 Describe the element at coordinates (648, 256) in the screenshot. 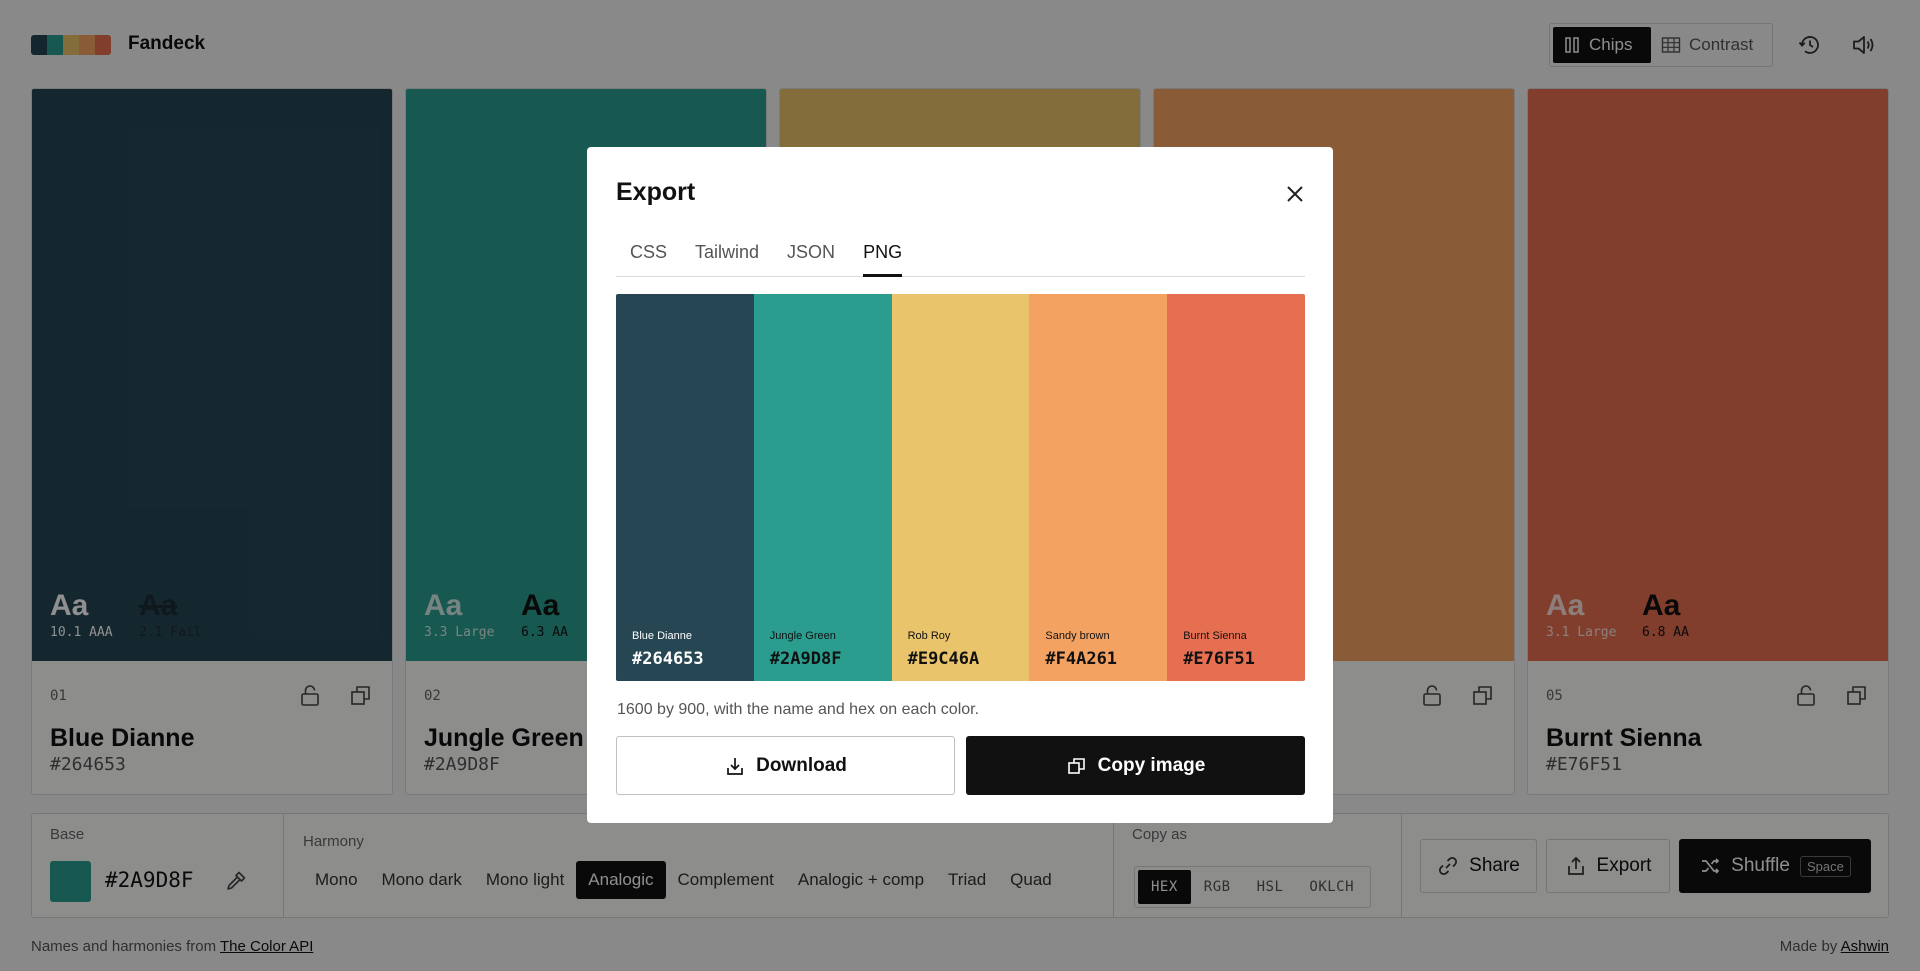

I see `tab-css: CSS` at that location.